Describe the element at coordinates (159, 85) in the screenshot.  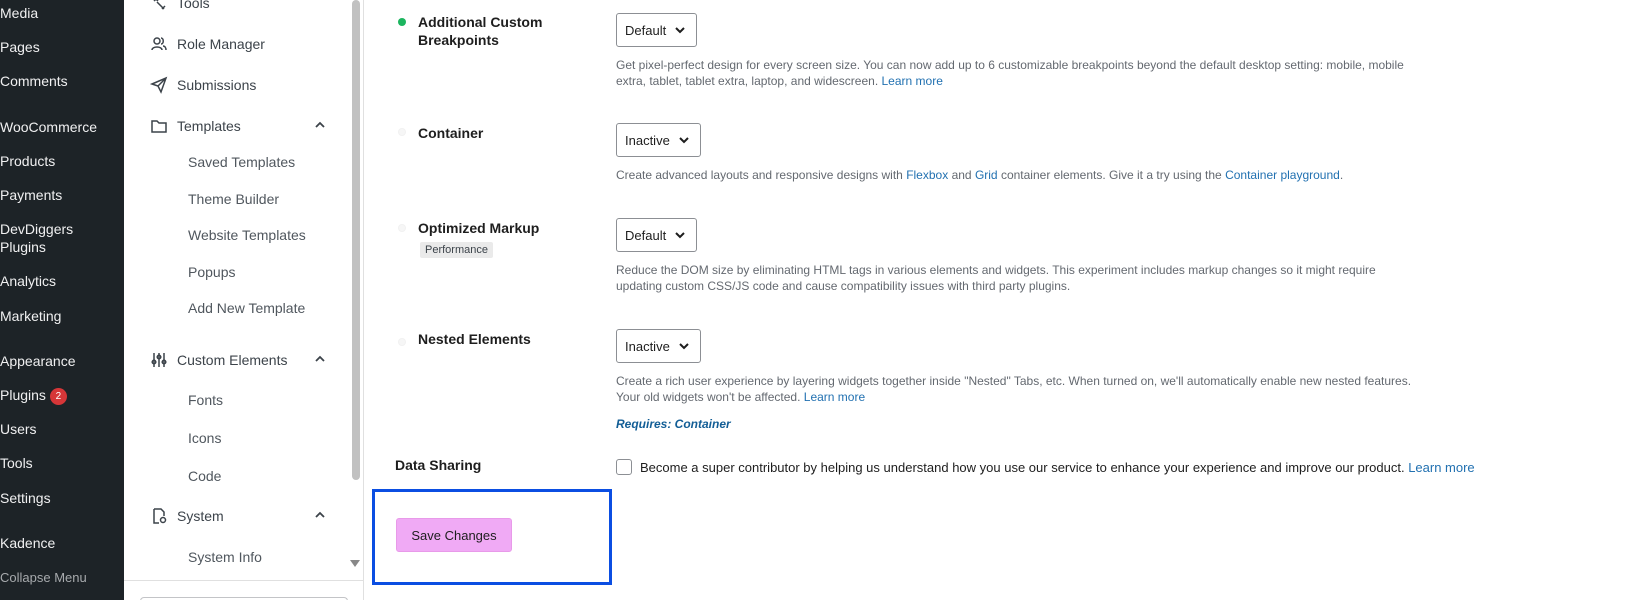
I see `send-icon` at that location.